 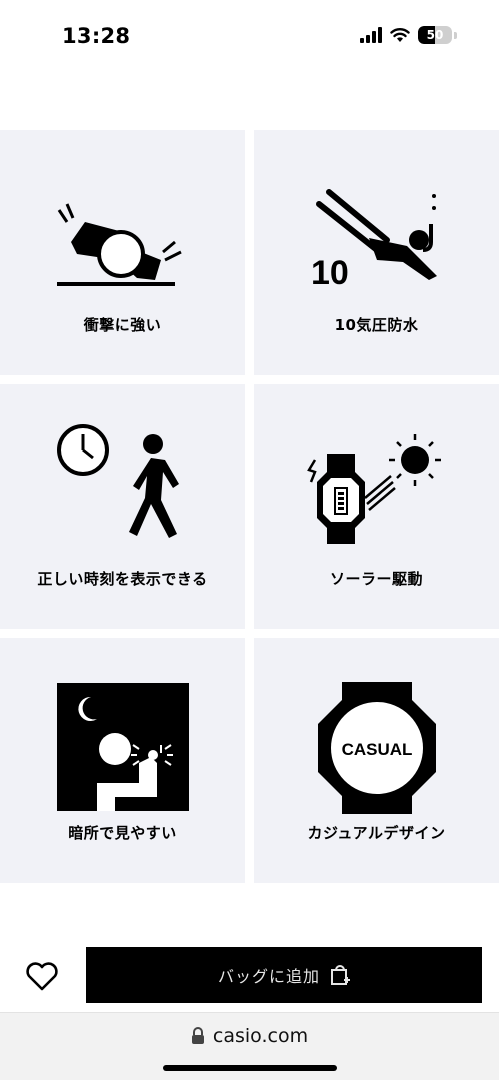 I want to click on browser-address-bar: casio.com, so click(x=249, y=1046).